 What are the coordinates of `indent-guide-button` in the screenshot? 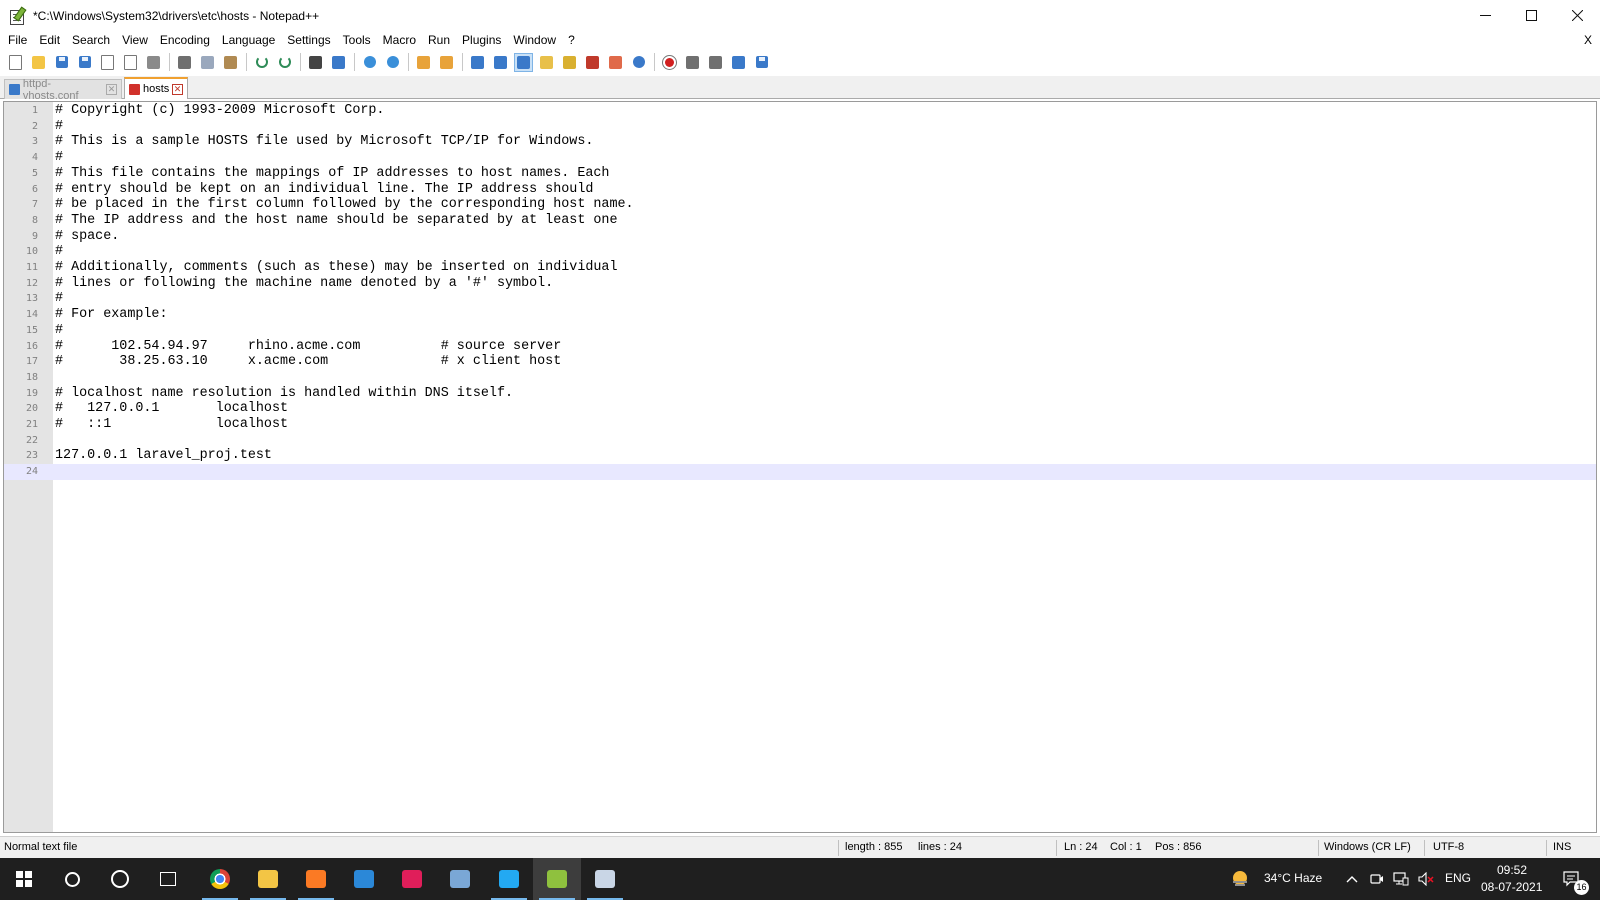 It's located at (523, 62).